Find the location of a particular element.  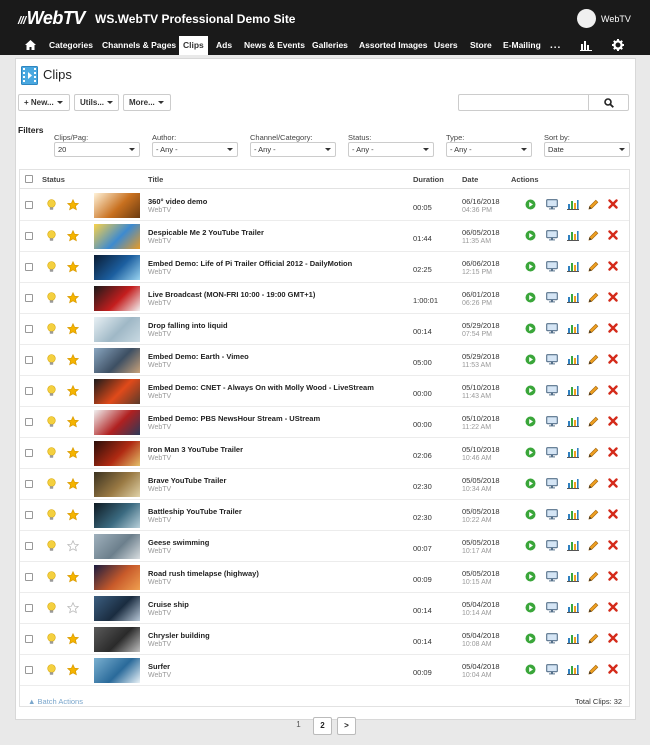

header-duration: Duration is located at coordinates (428, 179).